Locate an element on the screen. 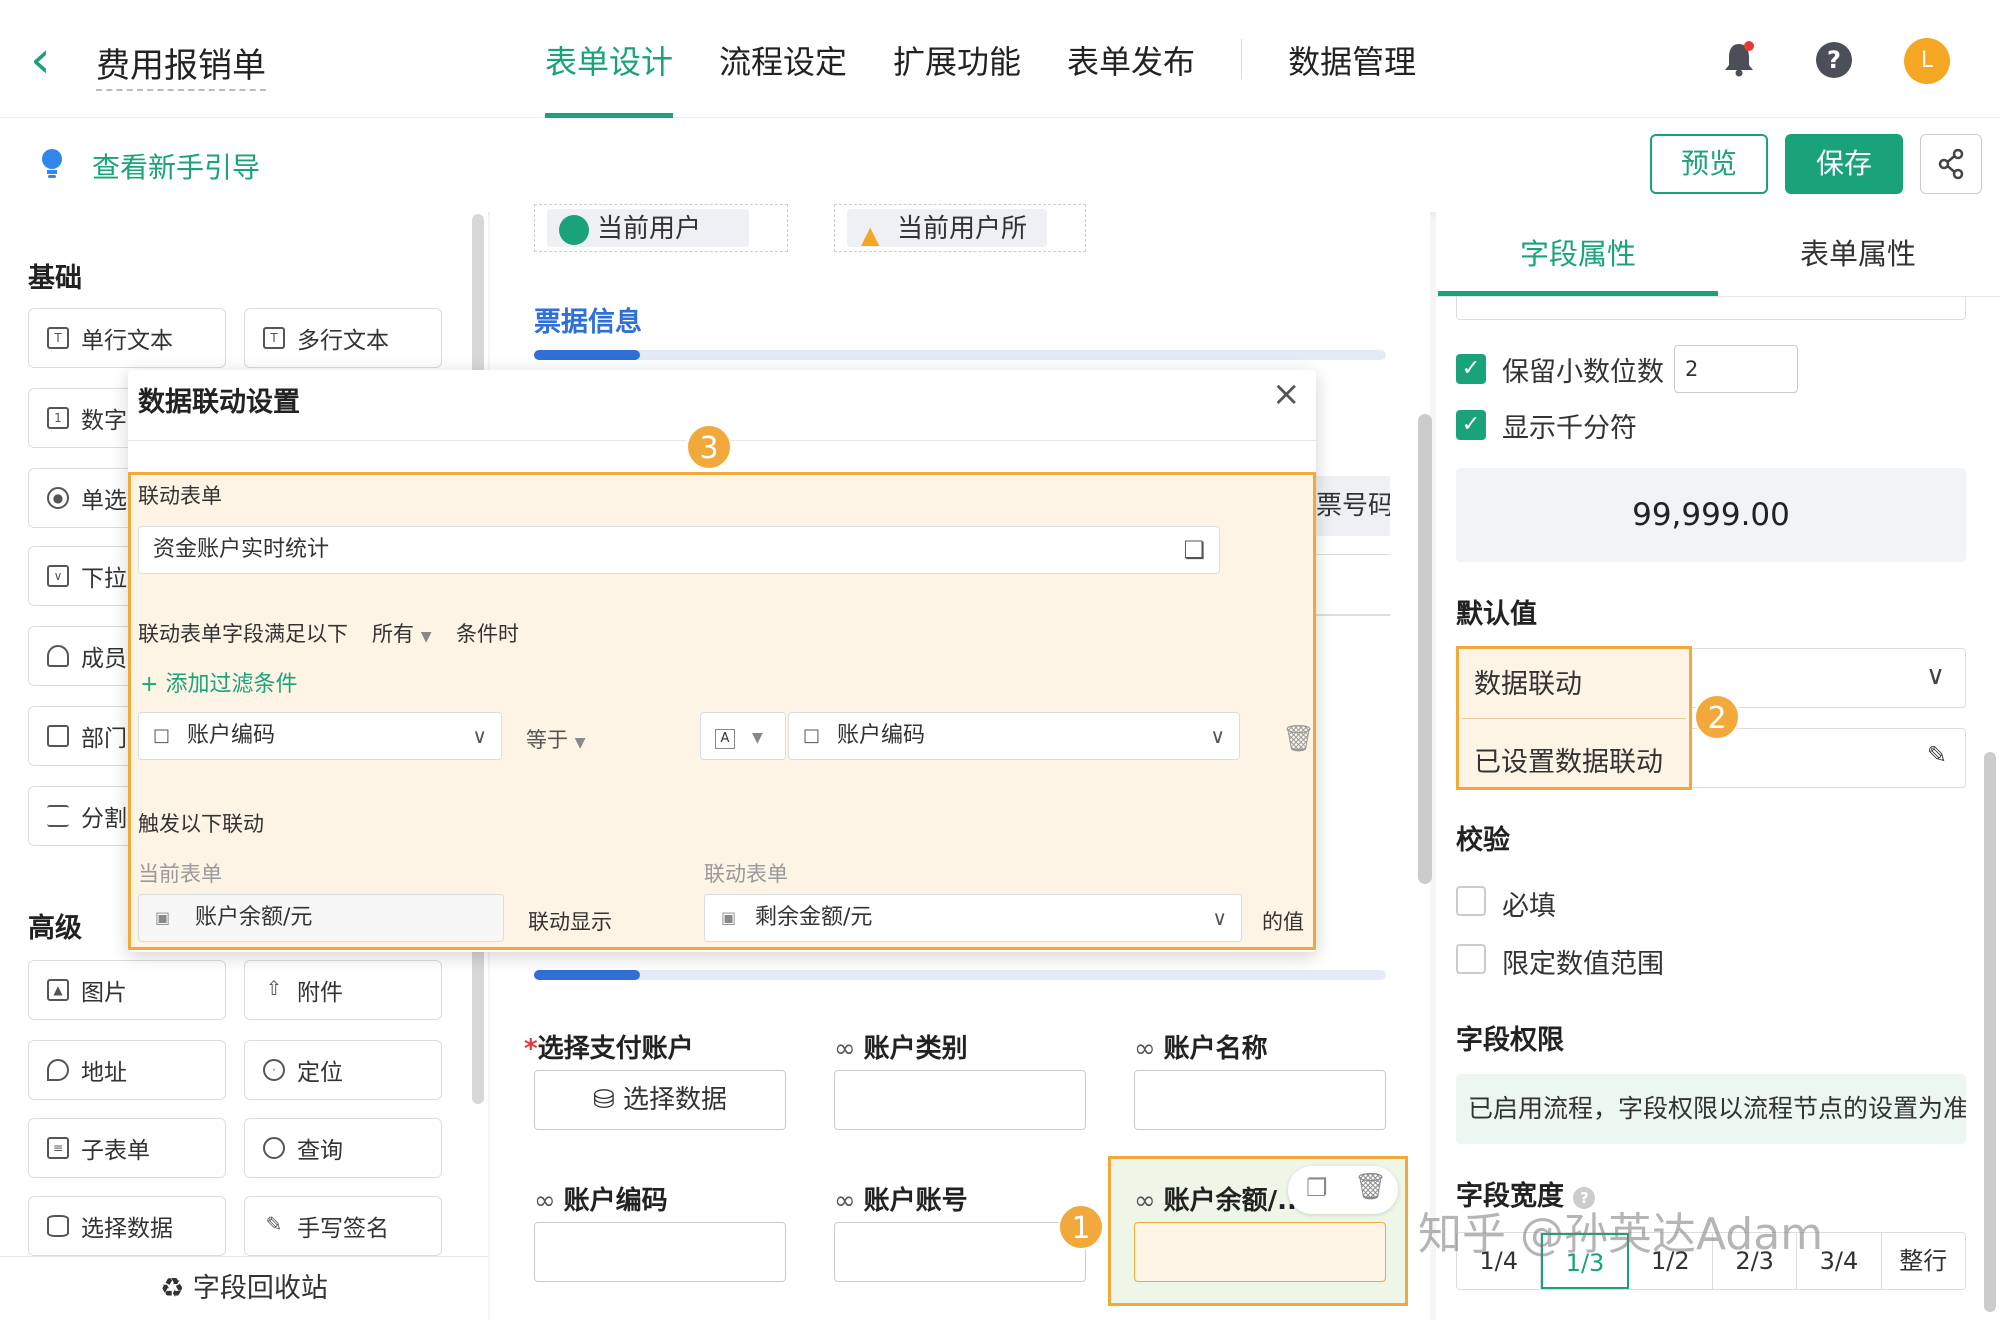 This screenshot has width=2000, height=1320. component-dropdown: ∨ 下拉 is located at coordinates (81, 576).